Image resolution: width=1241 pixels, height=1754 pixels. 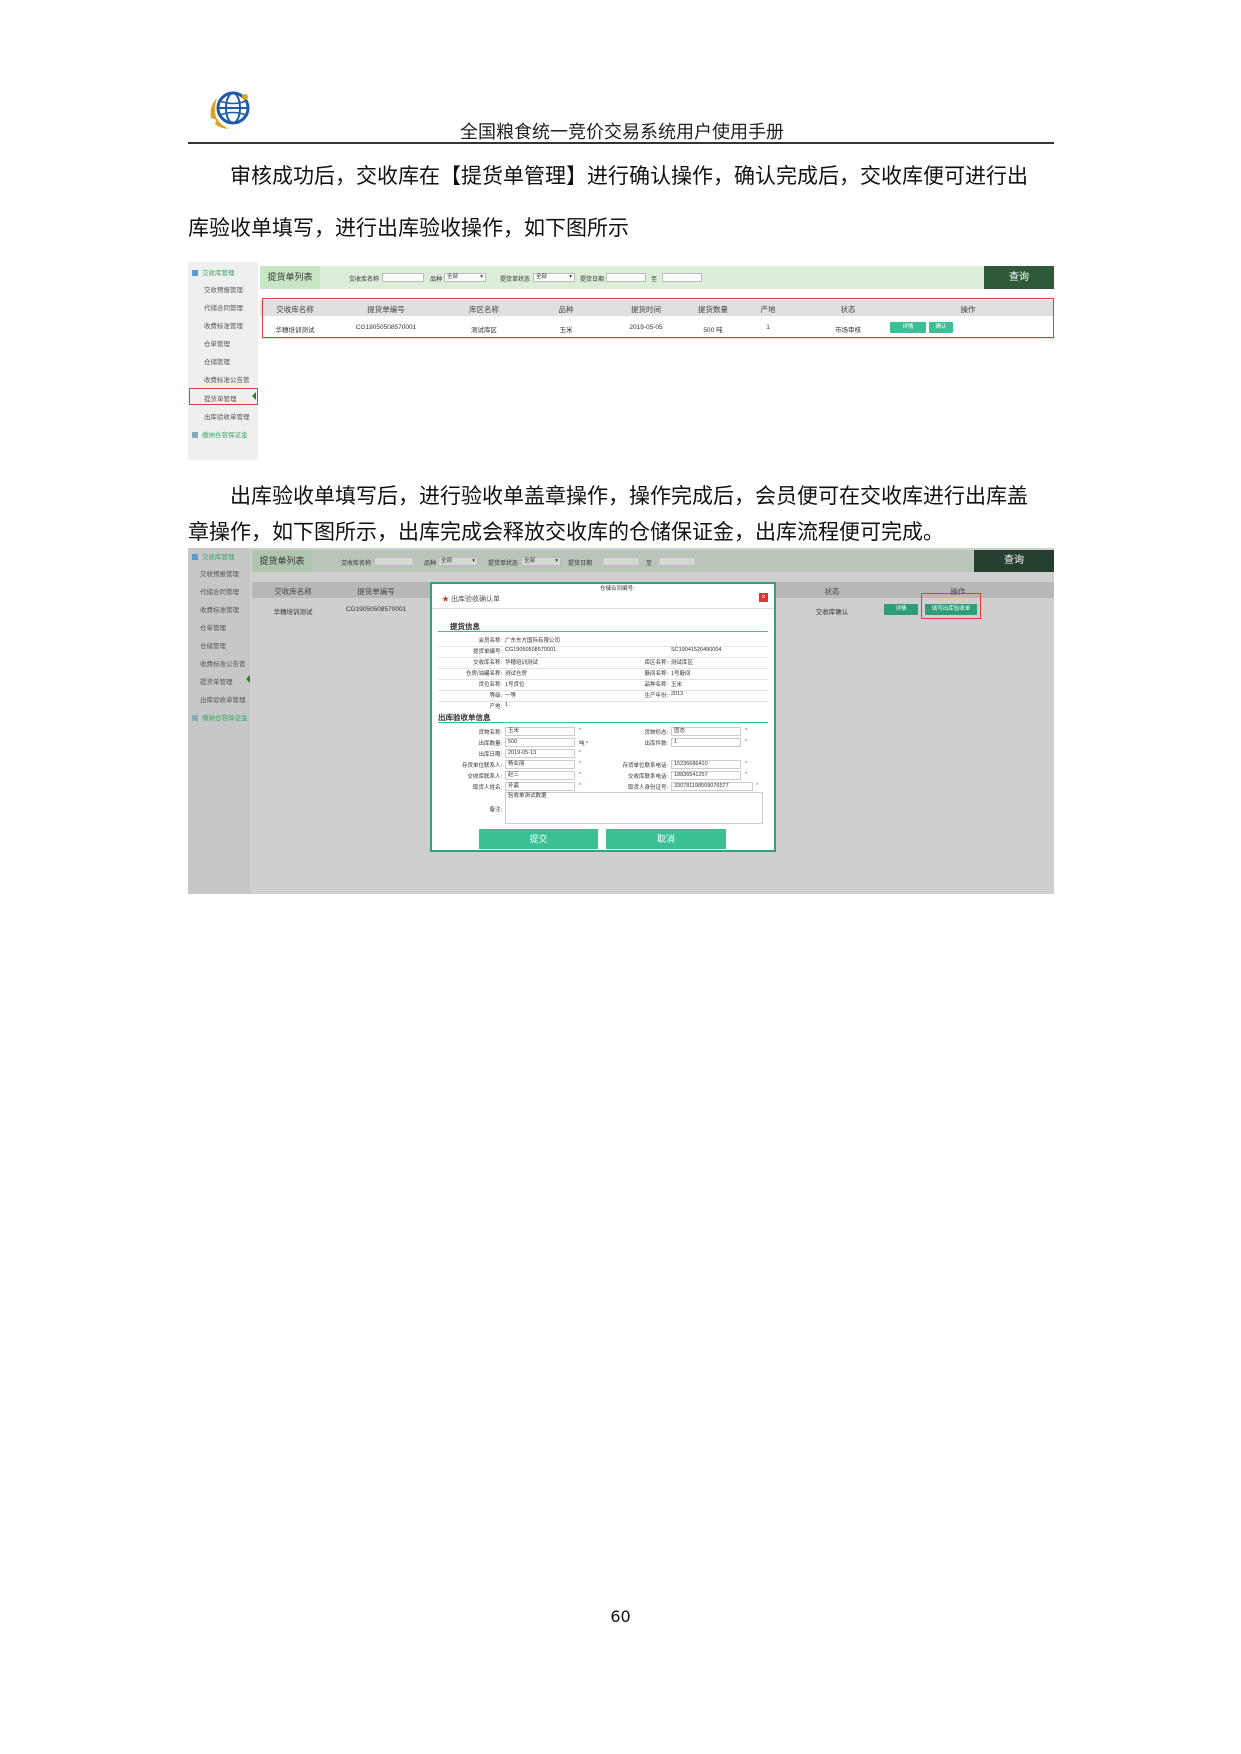 What do you see at coordinates (832, 591) in the screenshot?
I see `col-header: 状态` at bounding box center [832, 591].